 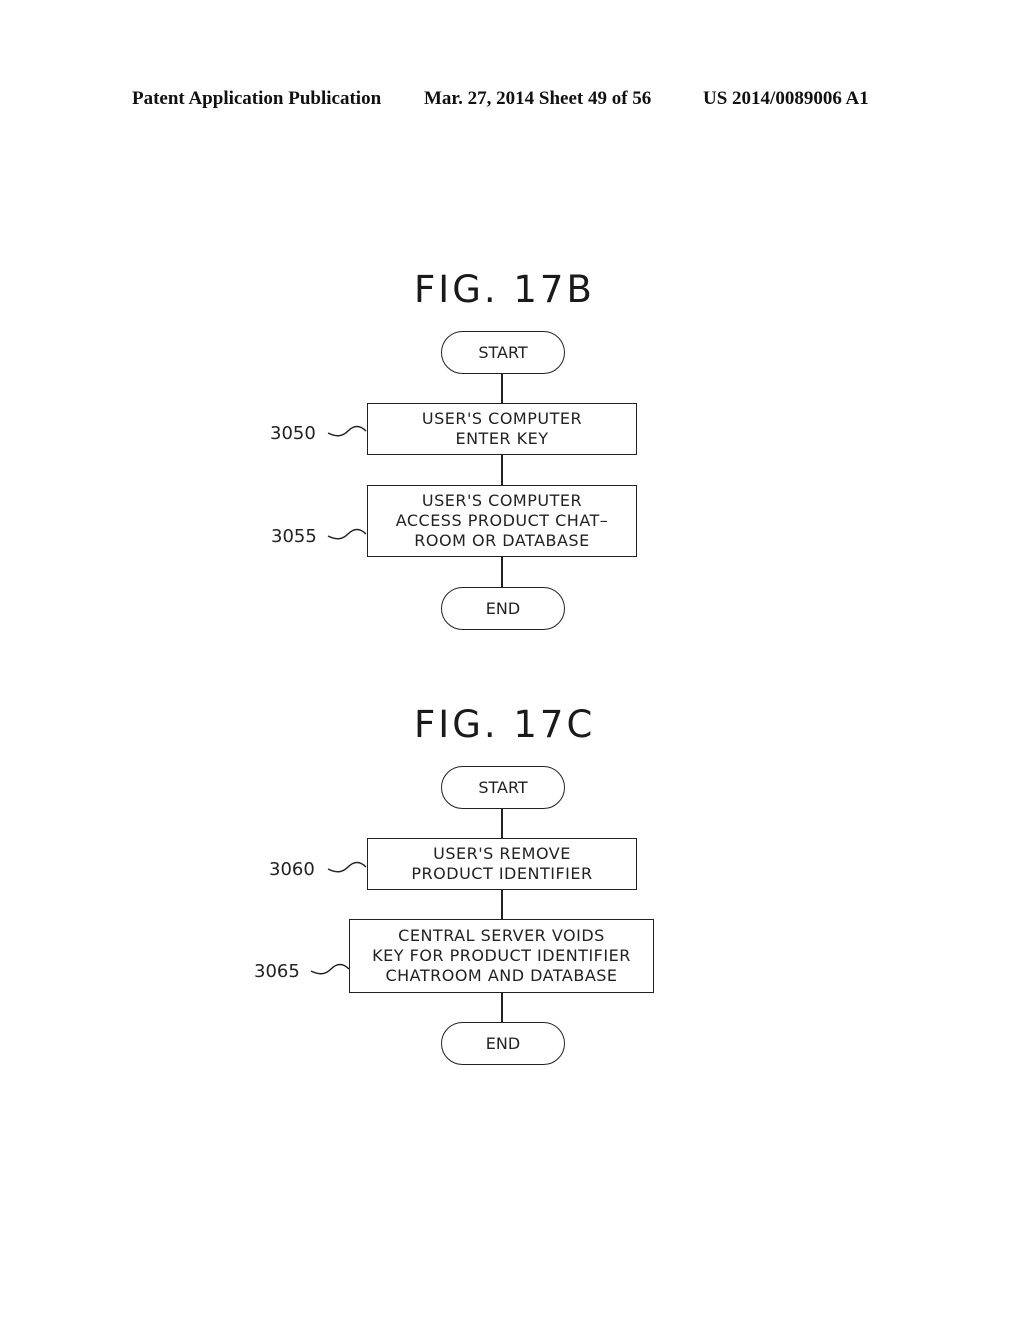 I want to click on step-text-line: ENTER KEY, so click(x=502, y=438).